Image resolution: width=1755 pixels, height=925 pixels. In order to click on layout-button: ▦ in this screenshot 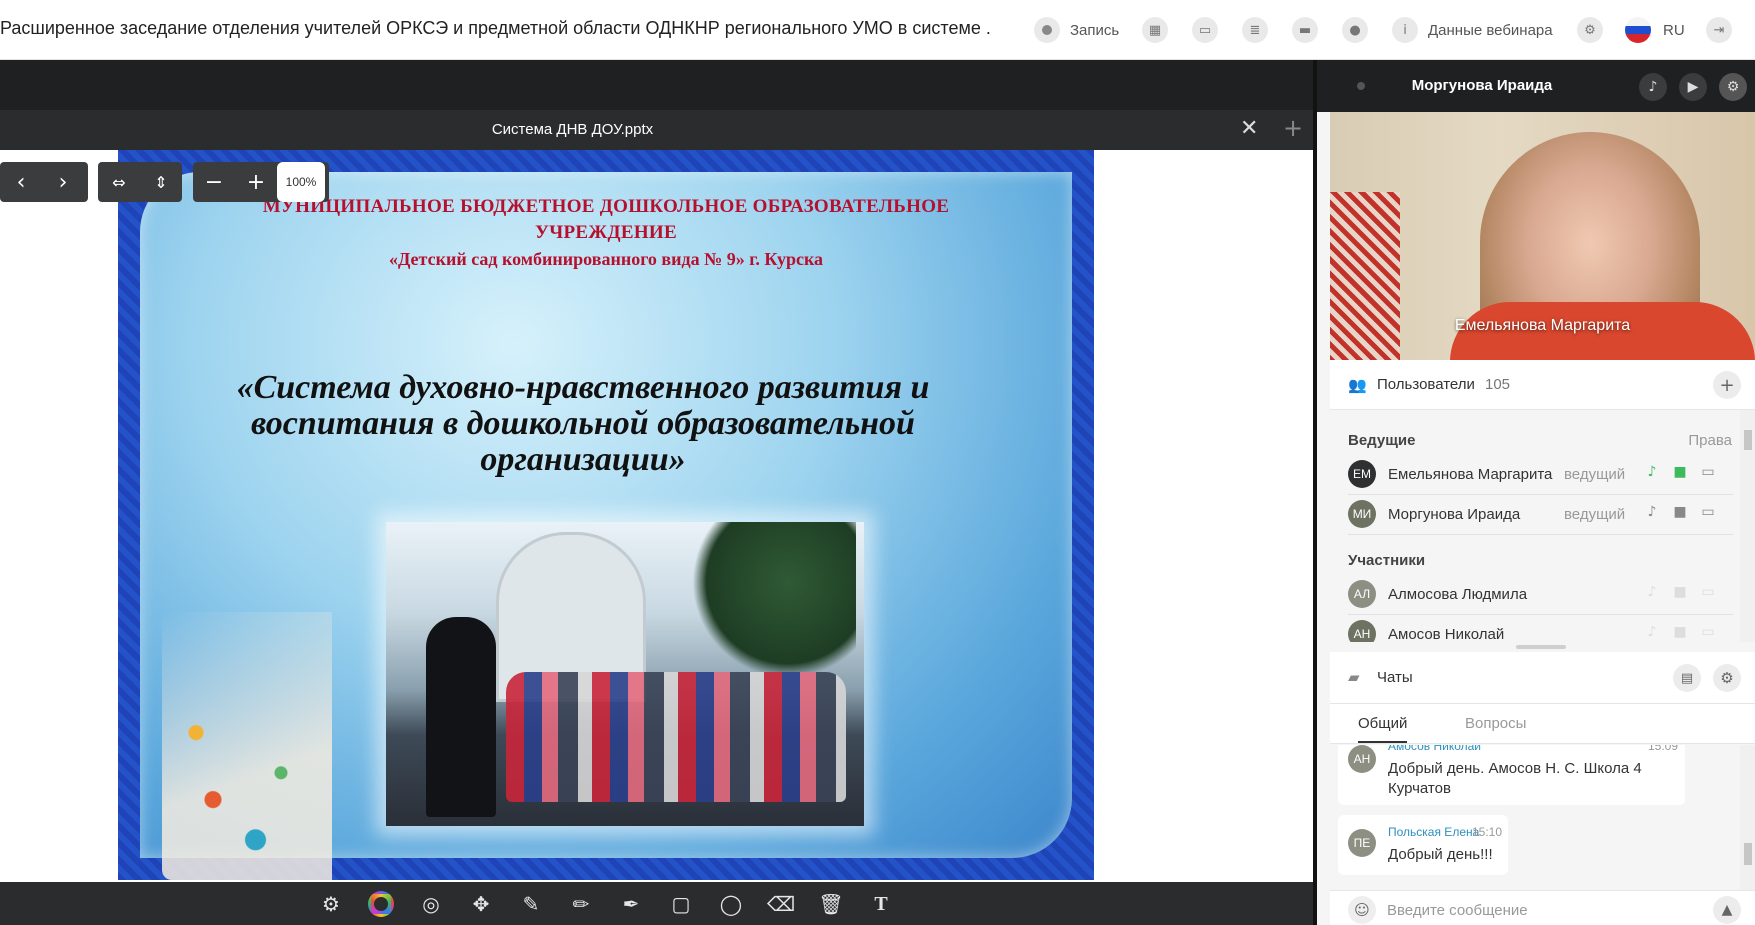, I will do `click(1155, 30)`.